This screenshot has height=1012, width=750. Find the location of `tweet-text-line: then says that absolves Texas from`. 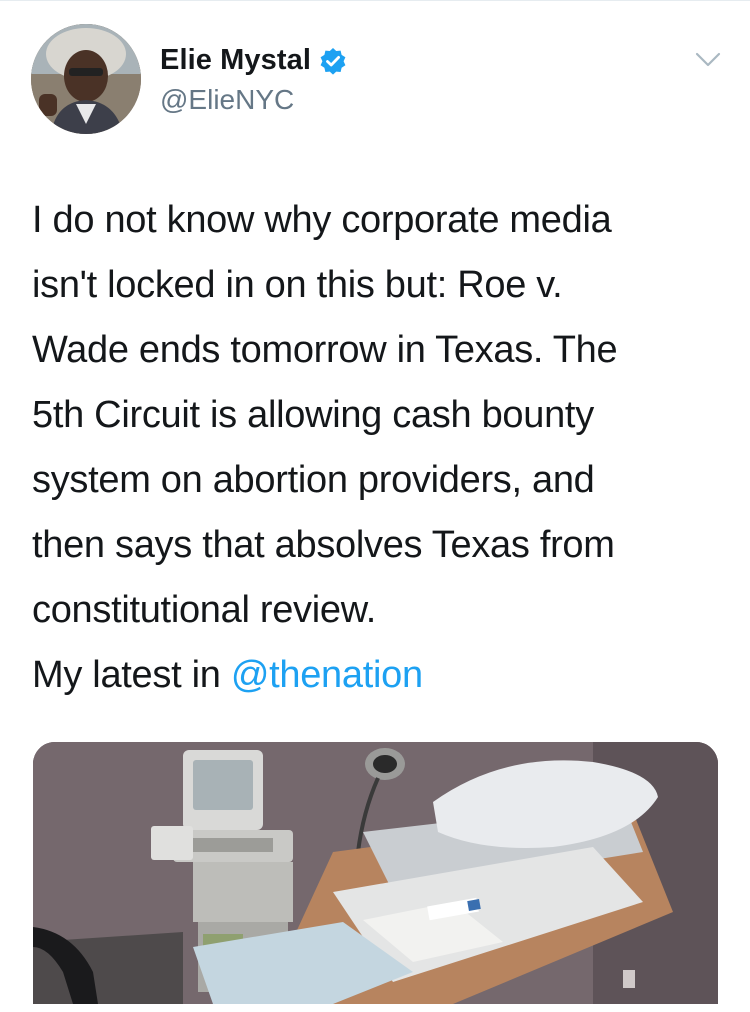

tweet-text-line: then says that absolves Texas from is located at coordinates (323, 545).